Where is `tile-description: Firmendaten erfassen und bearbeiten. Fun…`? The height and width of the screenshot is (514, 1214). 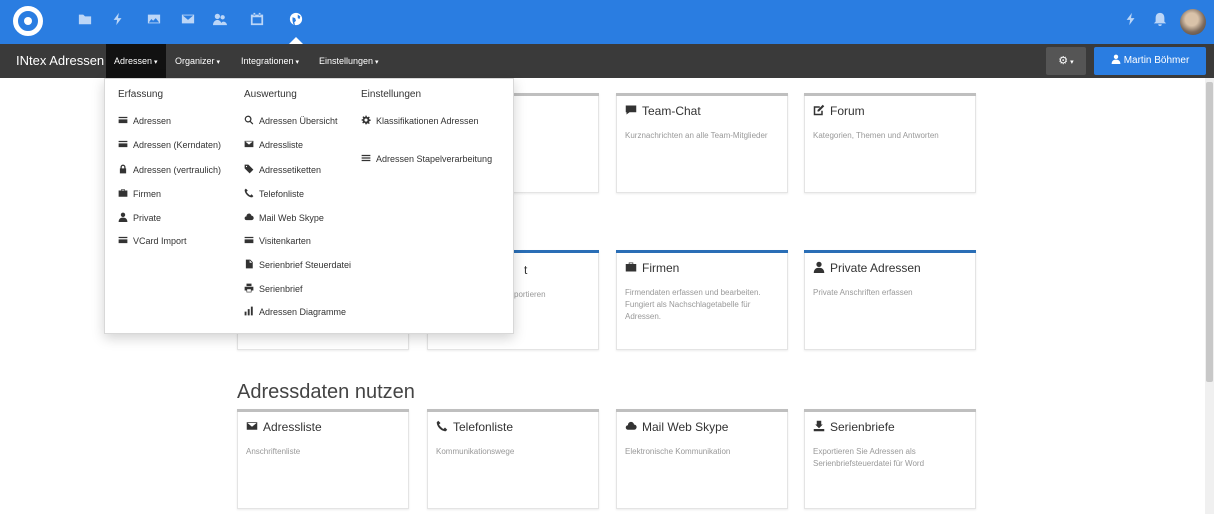
tile-description: Firmendaten erfassen und bearbeiten. Fun… is located at coordinates (693, 304).